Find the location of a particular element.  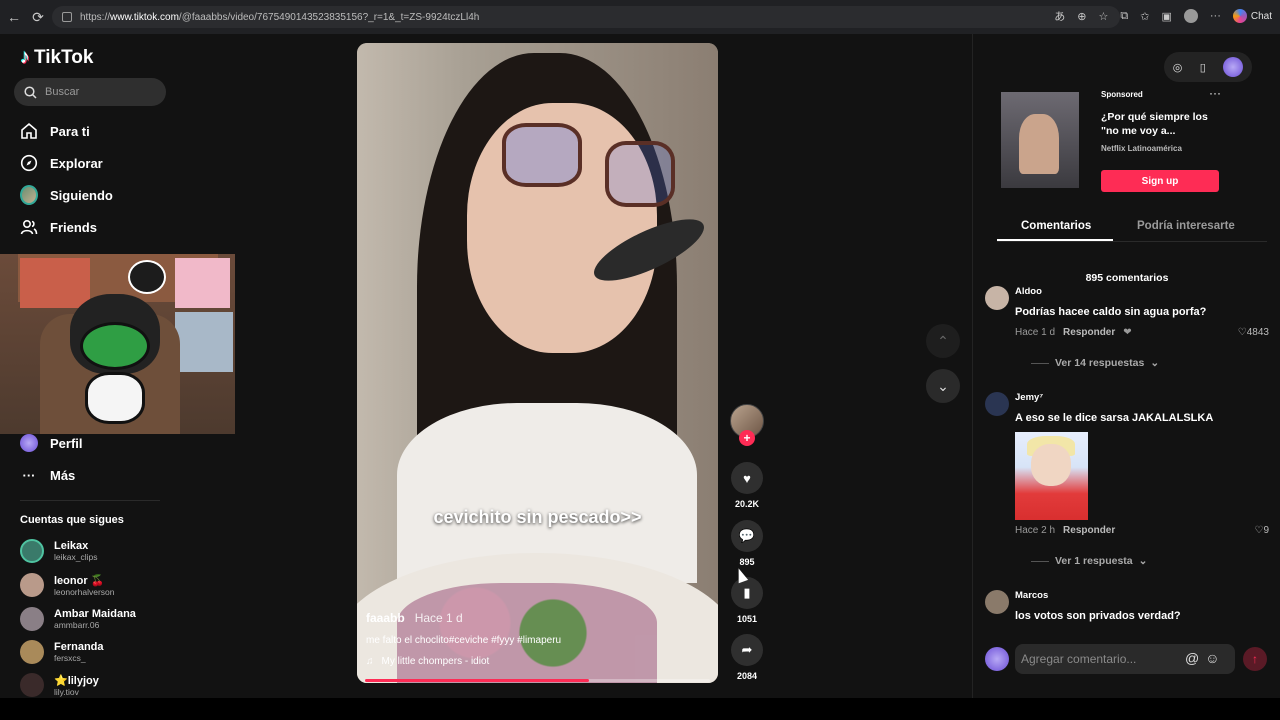

copilot-chat-button: Chat is located at coordinates (1252, 16).